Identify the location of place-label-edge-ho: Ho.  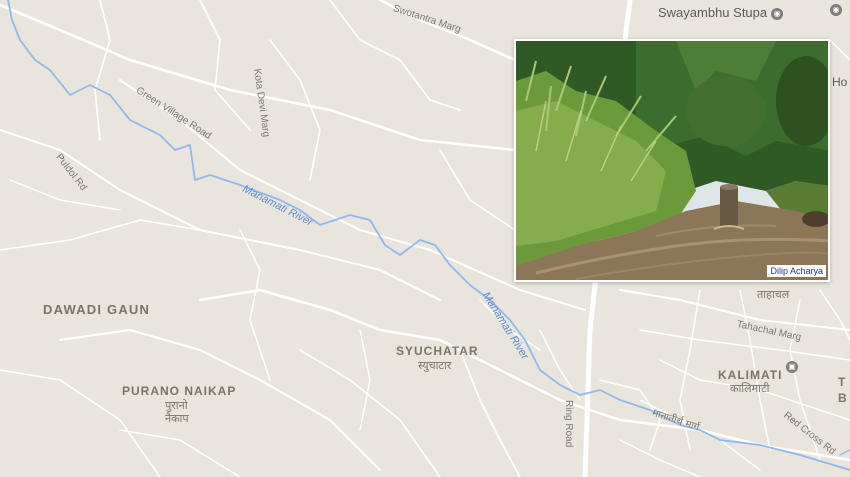
(840, 82).